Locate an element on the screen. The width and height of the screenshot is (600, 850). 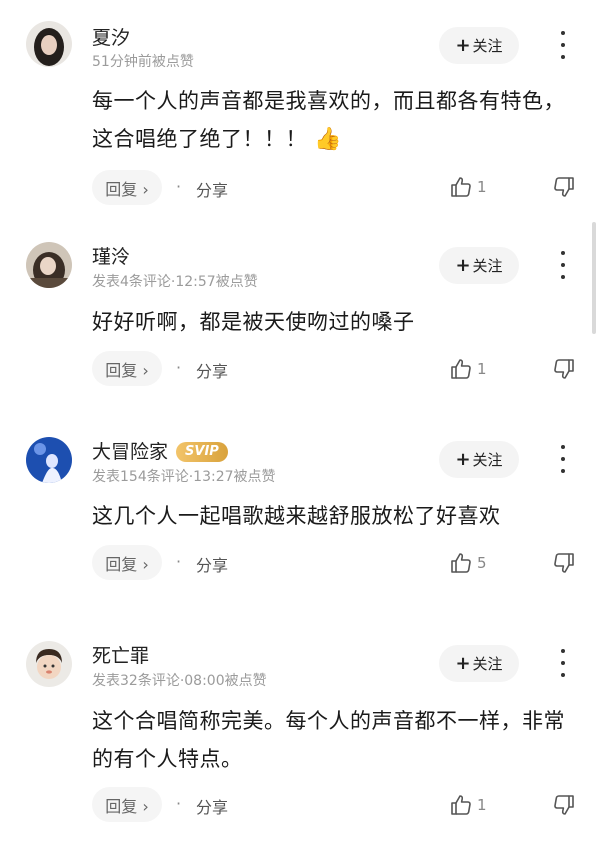
comment-meta: 发表154条评论·13:27被点赞 is located at coordinates (184, 477).